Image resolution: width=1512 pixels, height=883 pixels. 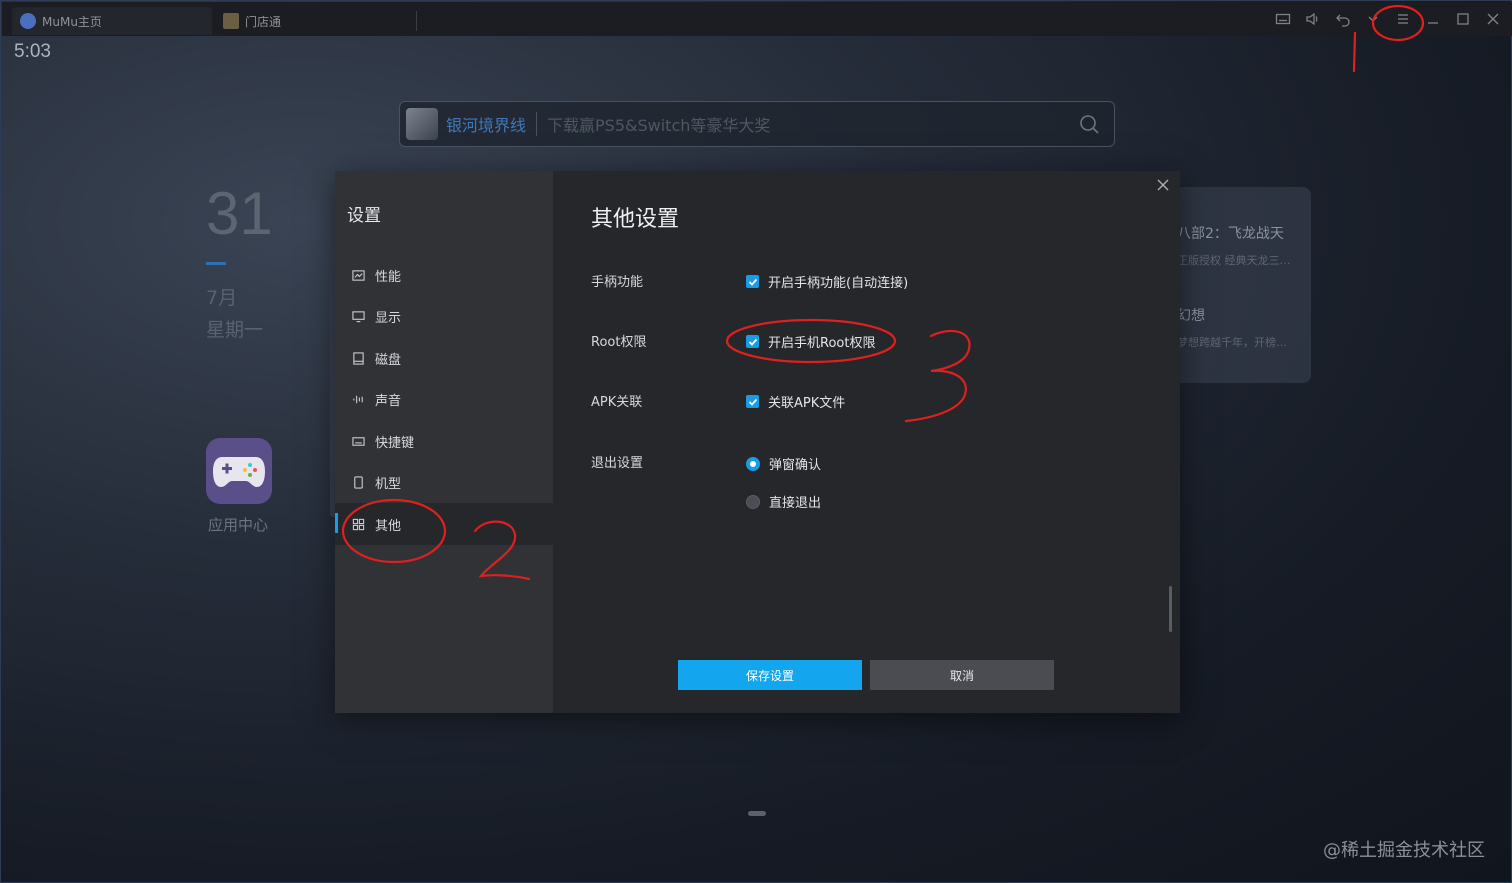 I want to click on store-app-icon, so click(x=231, y=21).